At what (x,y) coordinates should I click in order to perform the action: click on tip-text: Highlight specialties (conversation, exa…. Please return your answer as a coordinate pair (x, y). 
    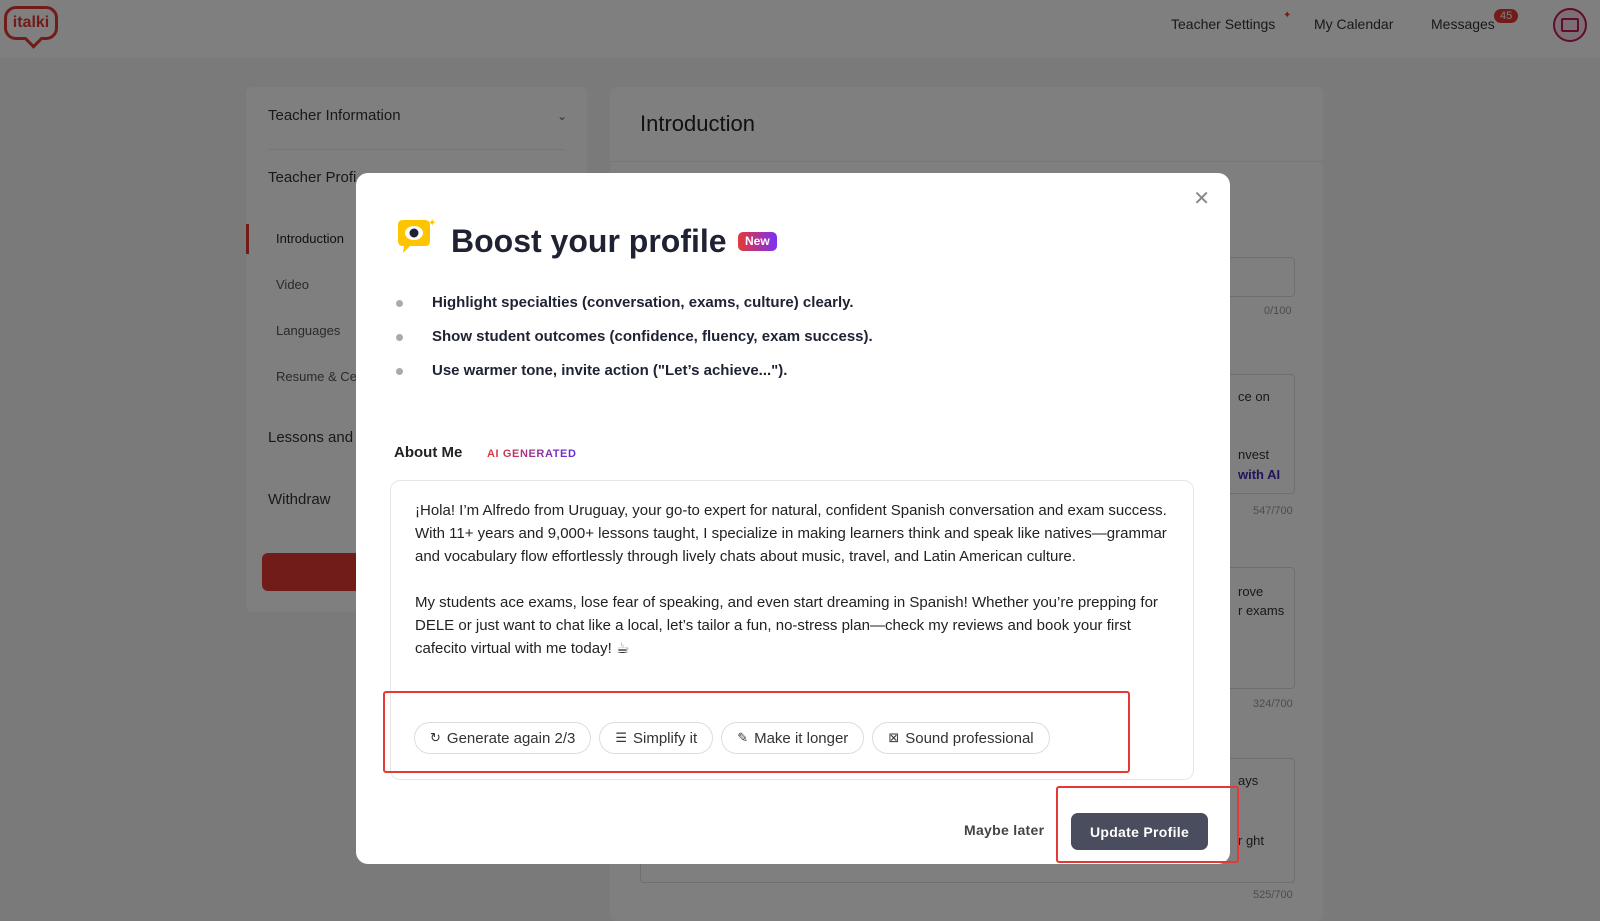
    Looking at the image, I should click on (643, 302).